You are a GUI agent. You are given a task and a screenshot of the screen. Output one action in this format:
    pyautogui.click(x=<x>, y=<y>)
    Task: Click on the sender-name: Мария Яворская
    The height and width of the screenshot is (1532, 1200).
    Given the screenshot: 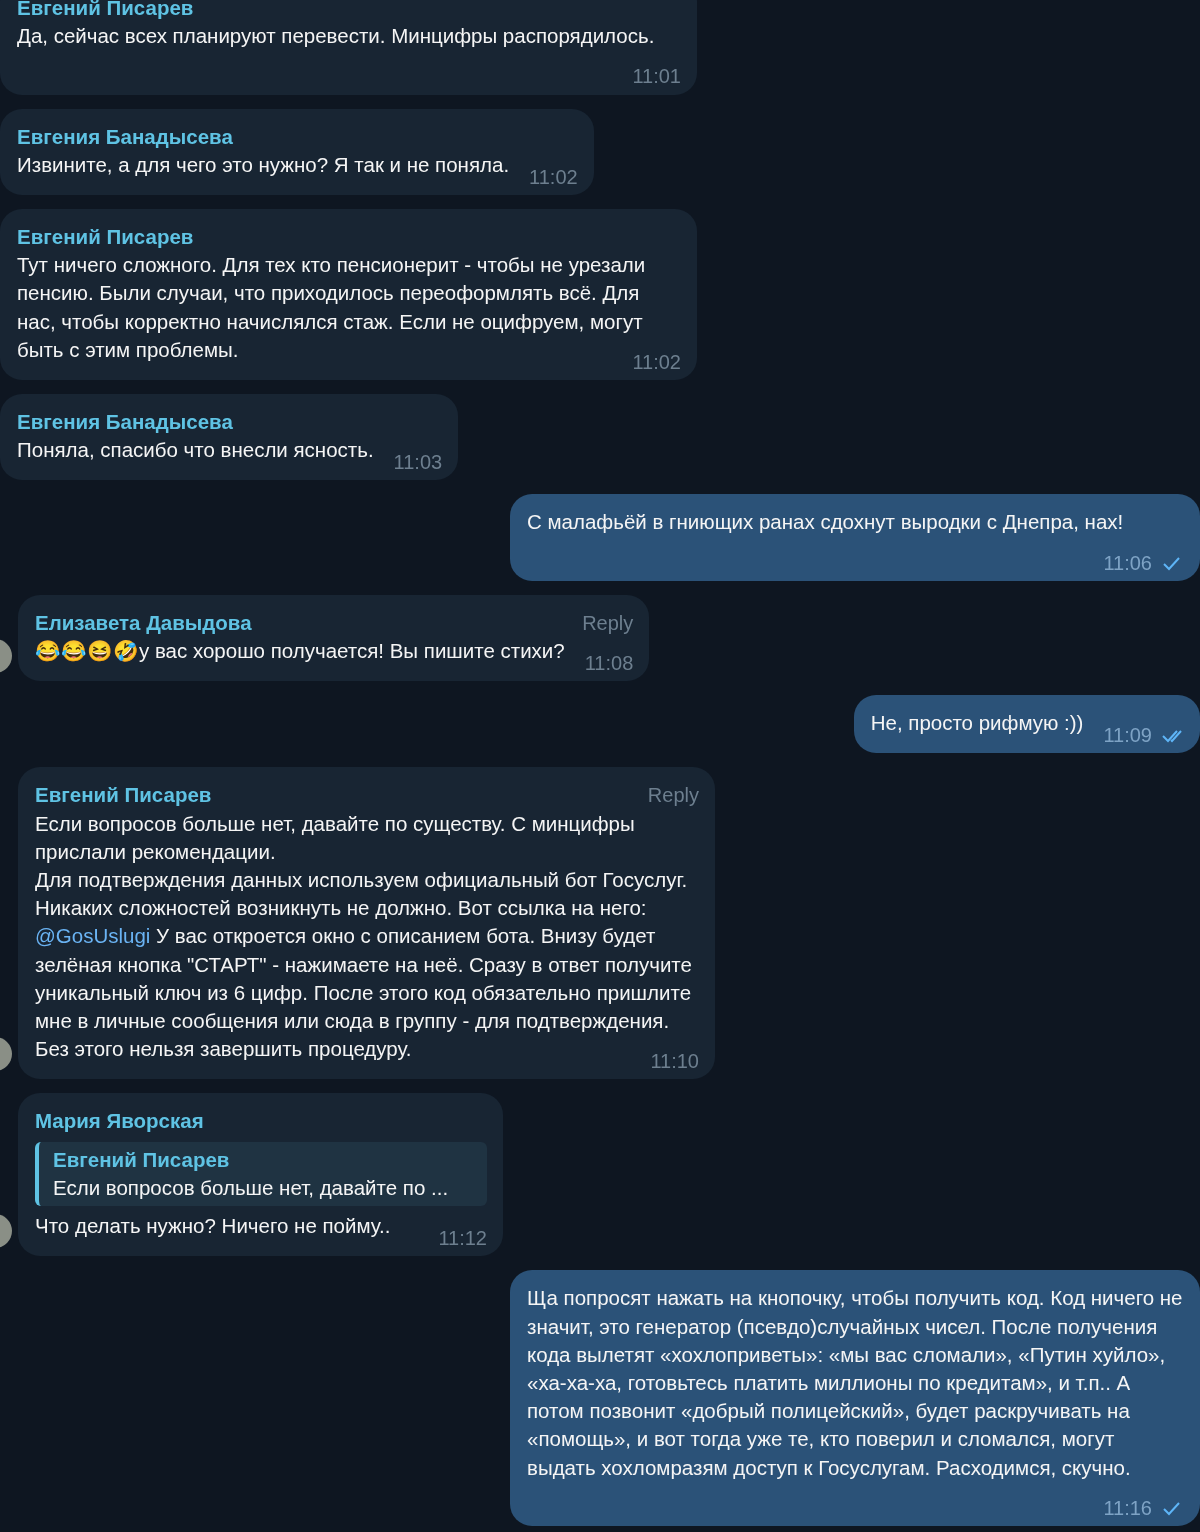 What is the action you would take?
    pyautogui.click(x=119, y=1121)
    